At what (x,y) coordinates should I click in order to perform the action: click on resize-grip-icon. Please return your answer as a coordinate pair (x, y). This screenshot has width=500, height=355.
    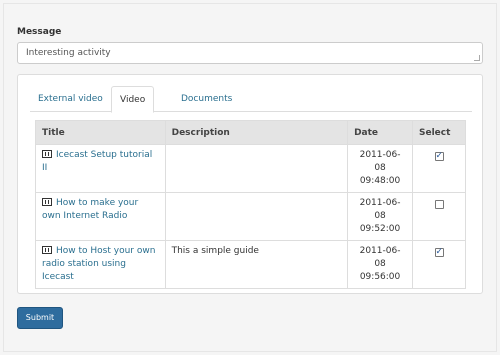
    Looking at the image, I should click on (477, 58).